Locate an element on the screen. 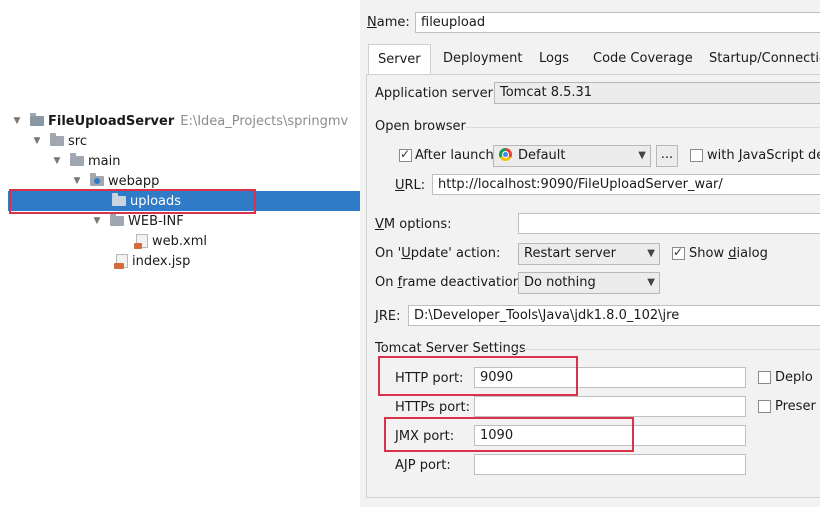 The height and width of the screenshot is (507, 820). jmx-port-label: JMX port: is located at coordinates (425, 436).